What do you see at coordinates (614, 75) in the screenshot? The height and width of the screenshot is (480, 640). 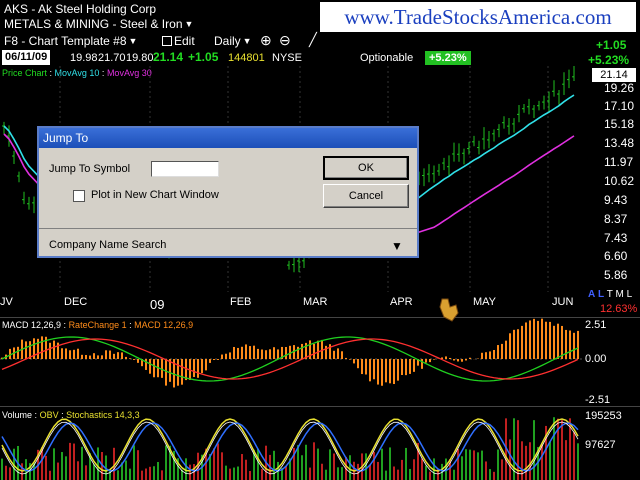 I see `last-price-box: 21.14` at bounding box center [614, 75].